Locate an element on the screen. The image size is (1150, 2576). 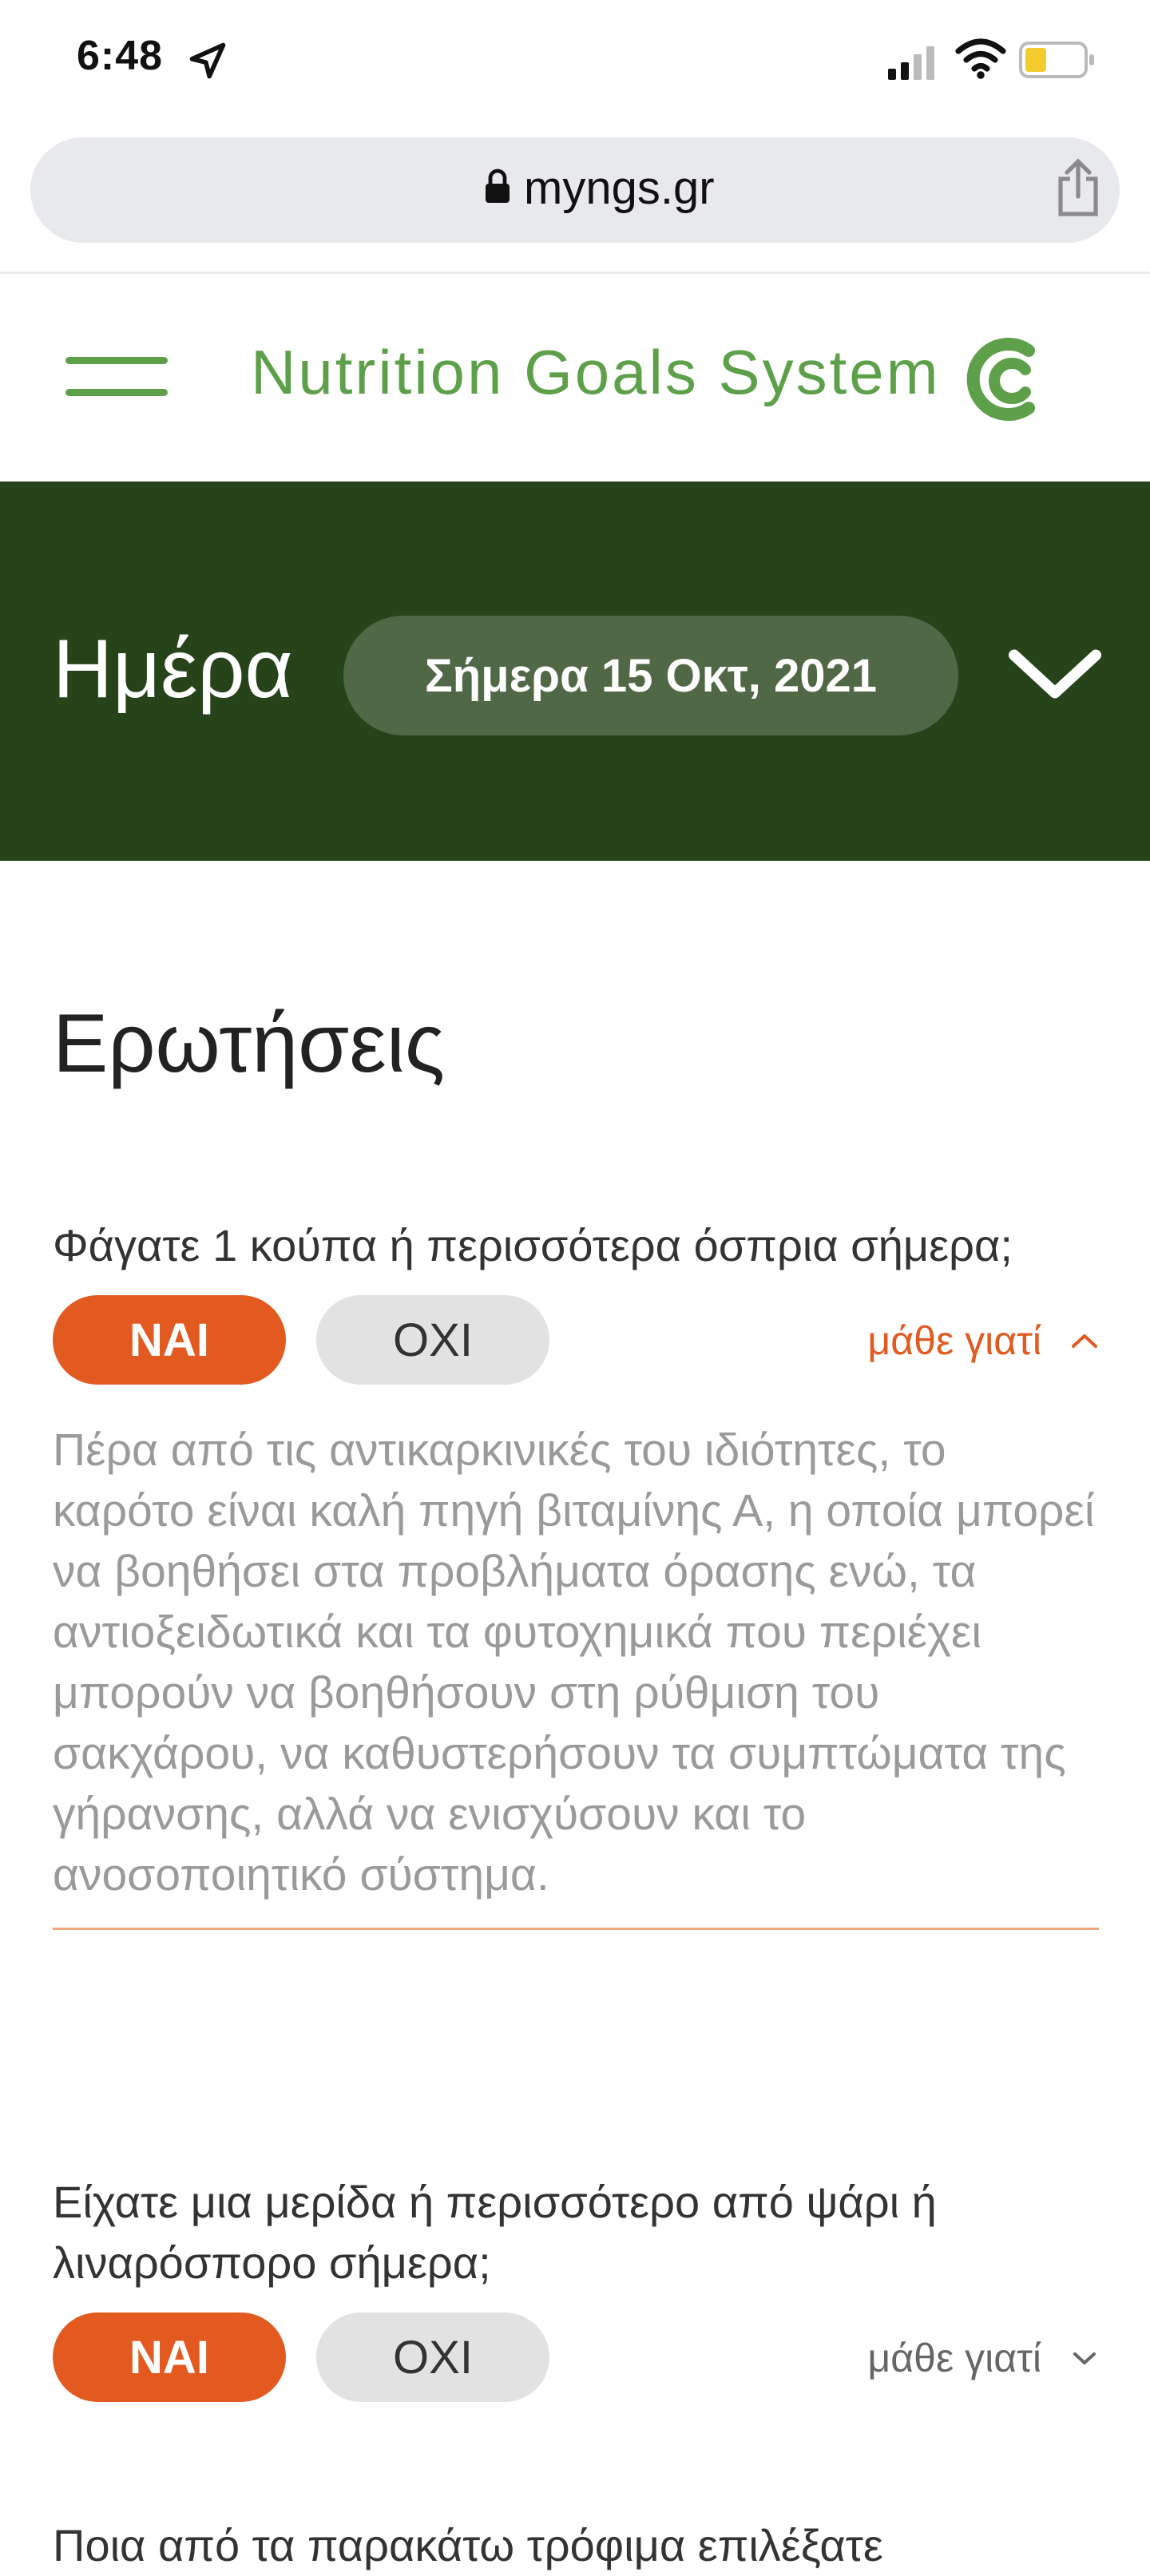
date-selector: Σήμερα 15 Οκτ, 2021 is located at coordinates (651, 675).